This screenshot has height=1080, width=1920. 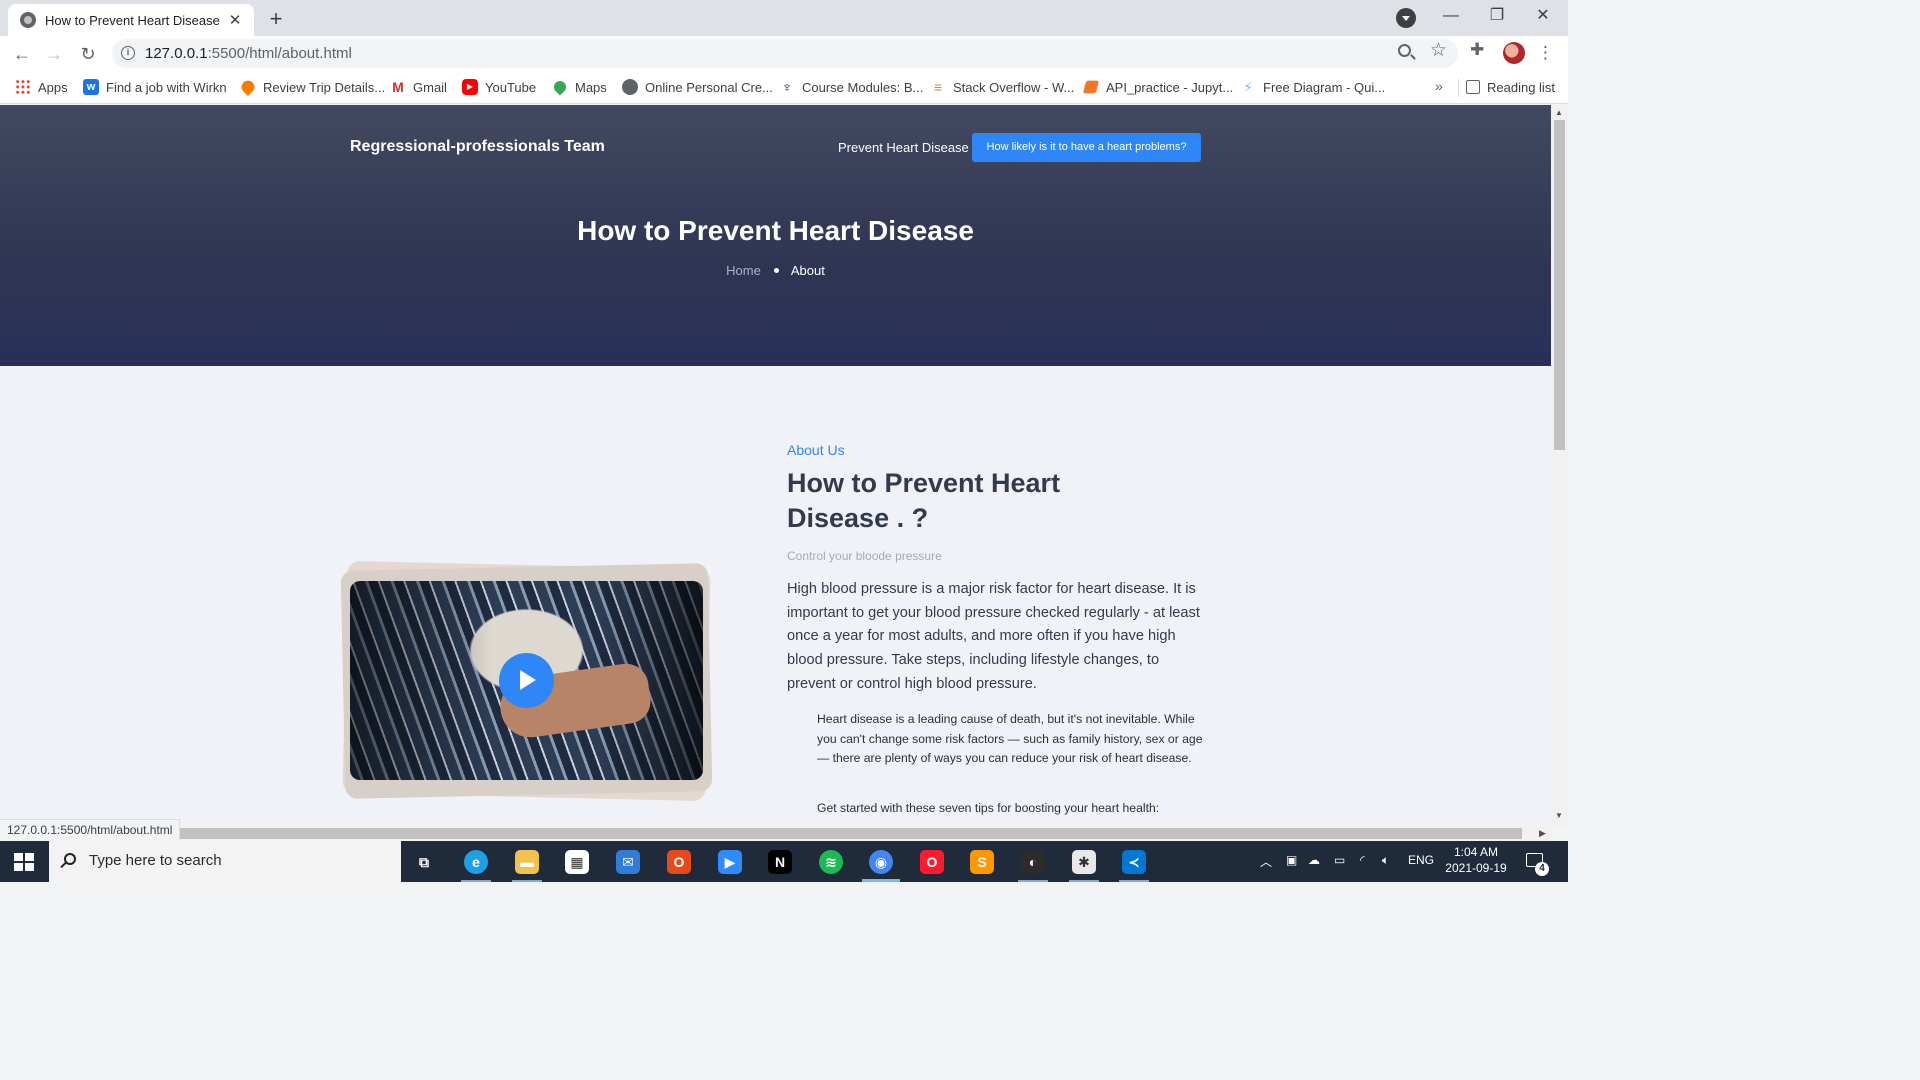 I want to click on nav-link-prevent-heart-disease: Prevent Heart Disease, so click(x=903, y=147).